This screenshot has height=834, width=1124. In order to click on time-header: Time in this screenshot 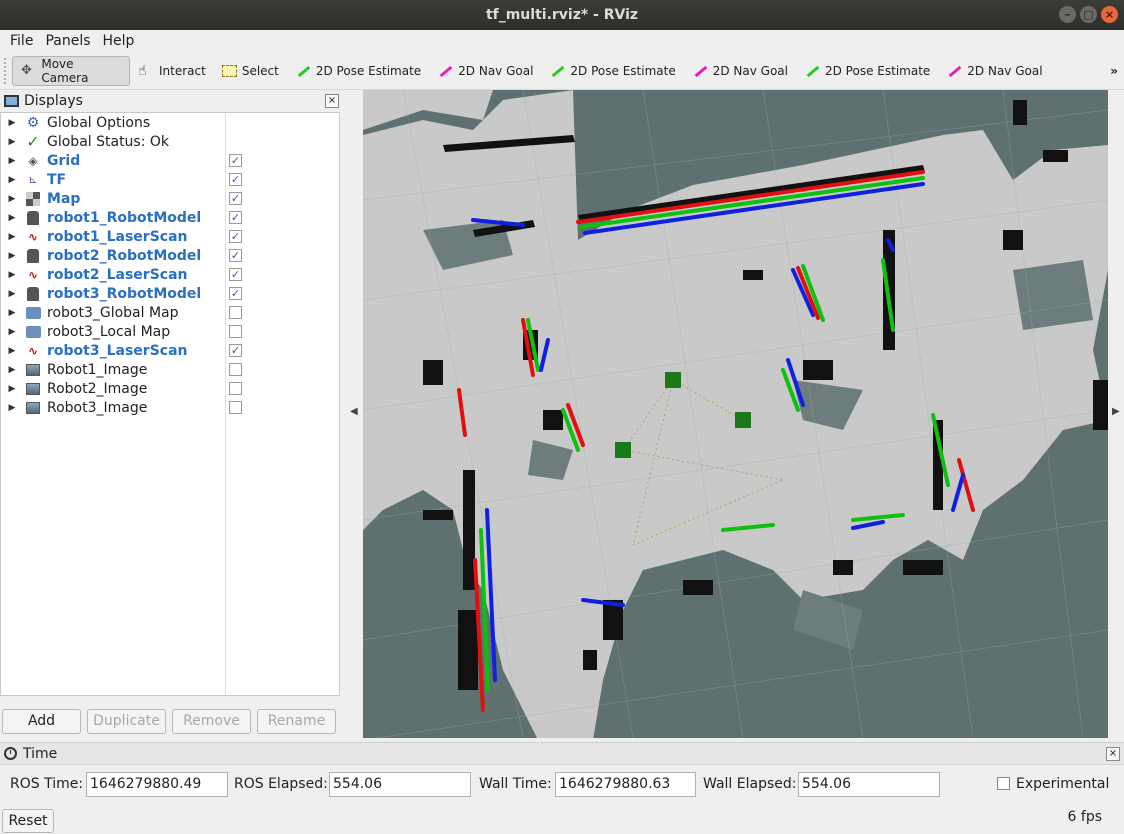, I will do `click(562, 754)`.